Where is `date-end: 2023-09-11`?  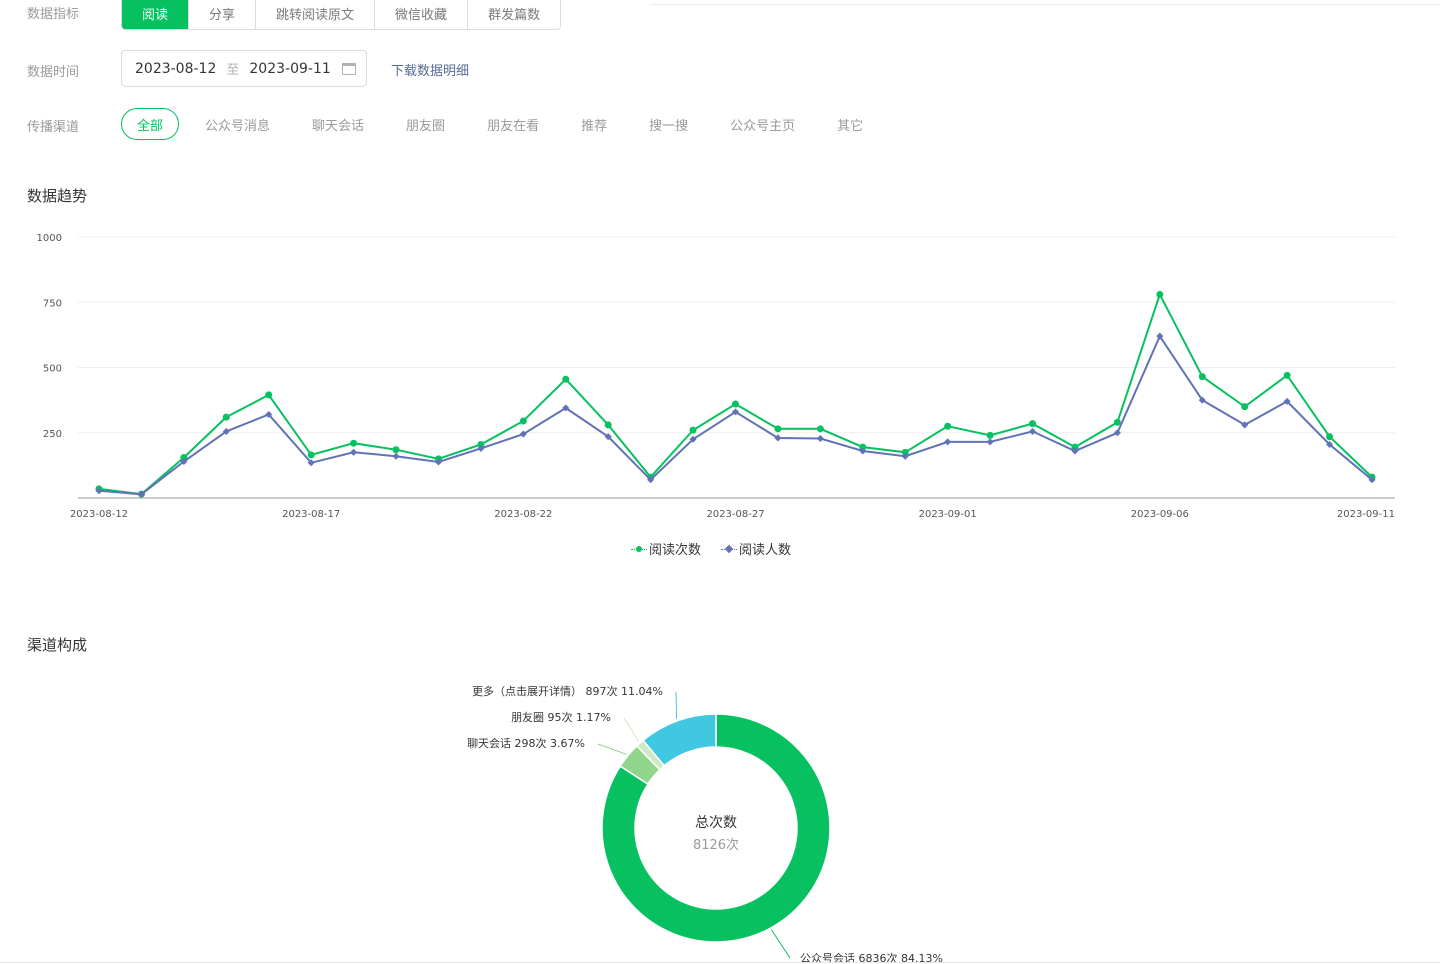
date-end: 2023-09-11 is located at coordinates (290, 68).